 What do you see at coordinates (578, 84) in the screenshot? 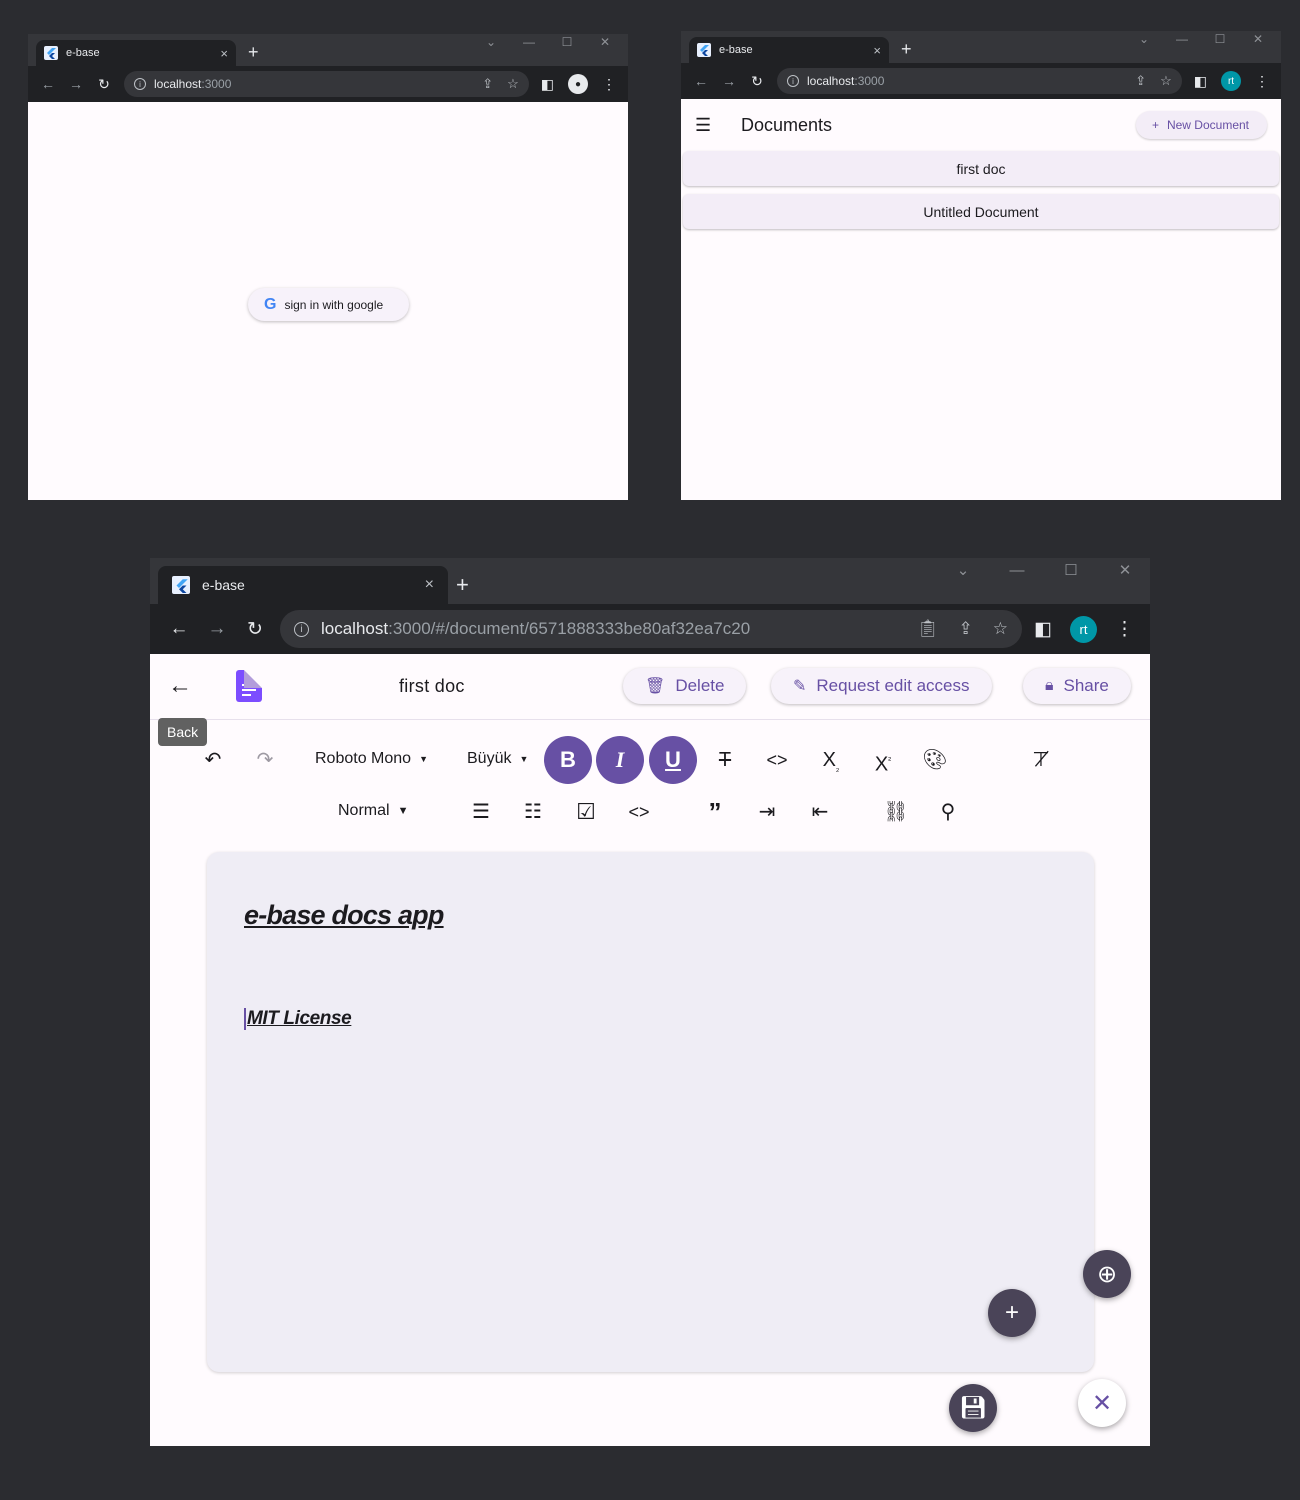
I see `profile-icon: ●` at bounding box center [578, 84].